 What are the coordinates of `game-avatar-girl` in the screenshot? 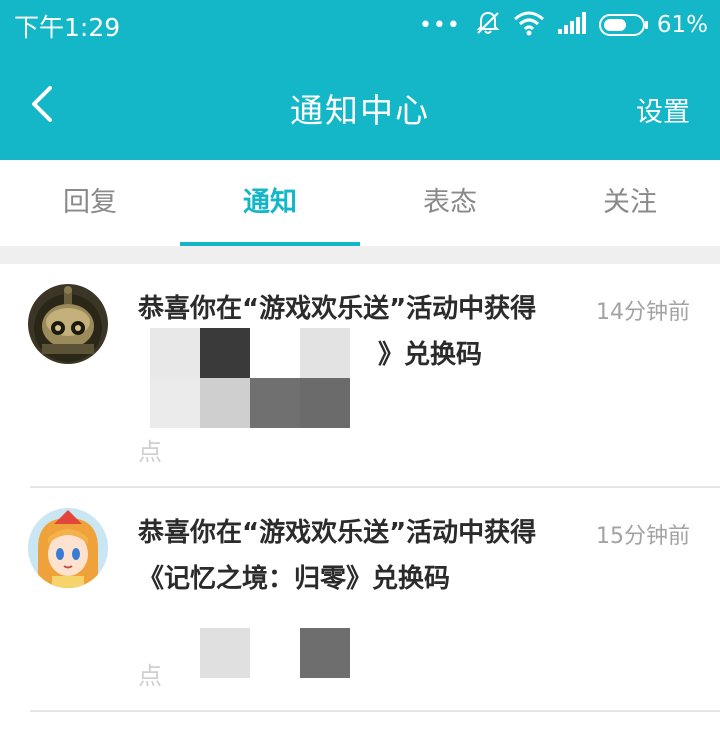 It's located at (68, 548).